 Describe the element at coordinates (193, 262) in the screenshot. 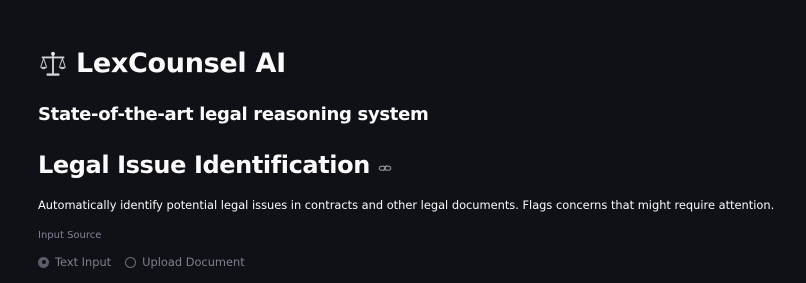

I see `radio-label-upload-document: Upload Document` at that location.